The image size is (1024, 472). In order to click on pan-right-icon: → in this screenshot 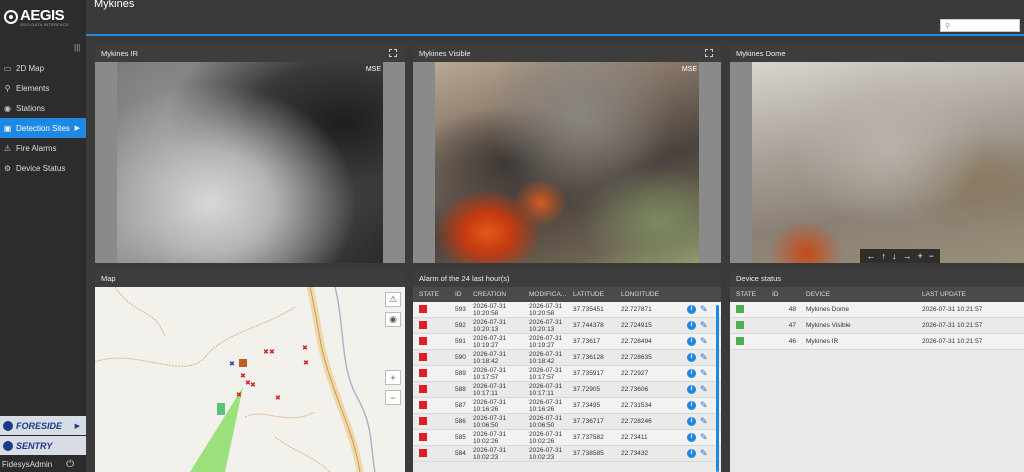, I will do `click(906, 256)`.